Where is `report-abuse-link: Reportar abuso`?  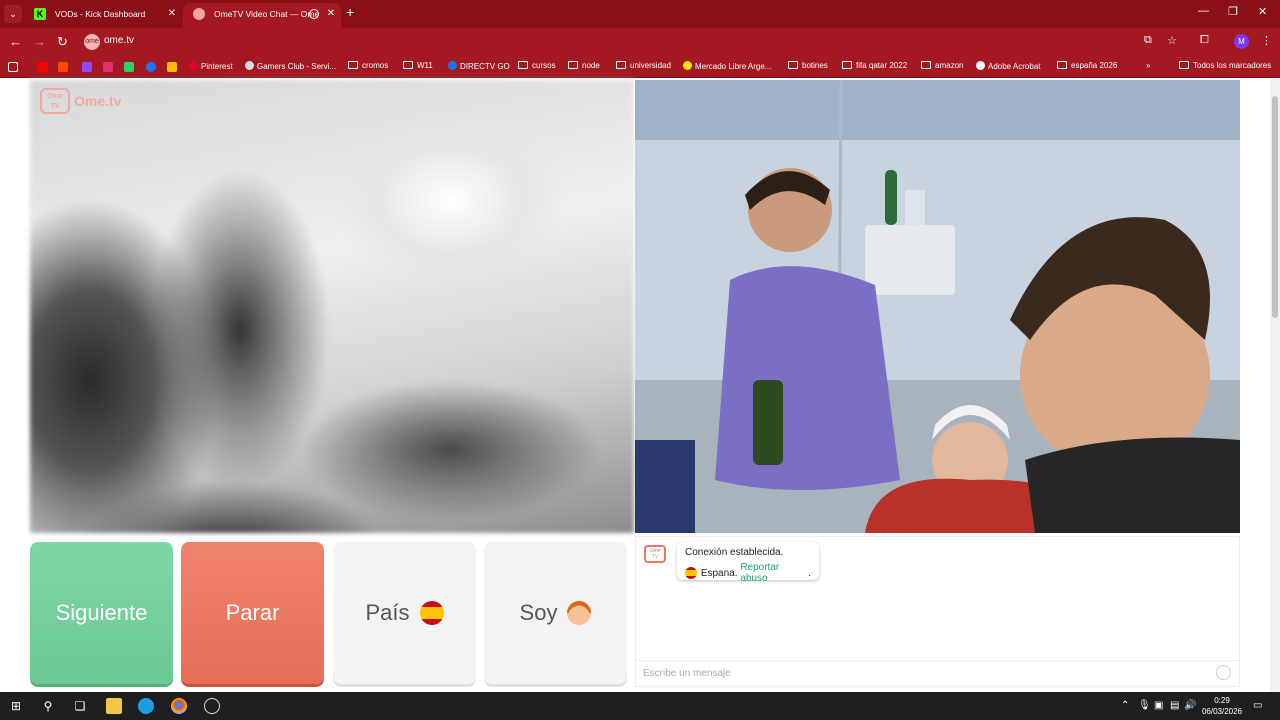
report-abuse-link: Reportar abuso is located at coordinates (774, 573).